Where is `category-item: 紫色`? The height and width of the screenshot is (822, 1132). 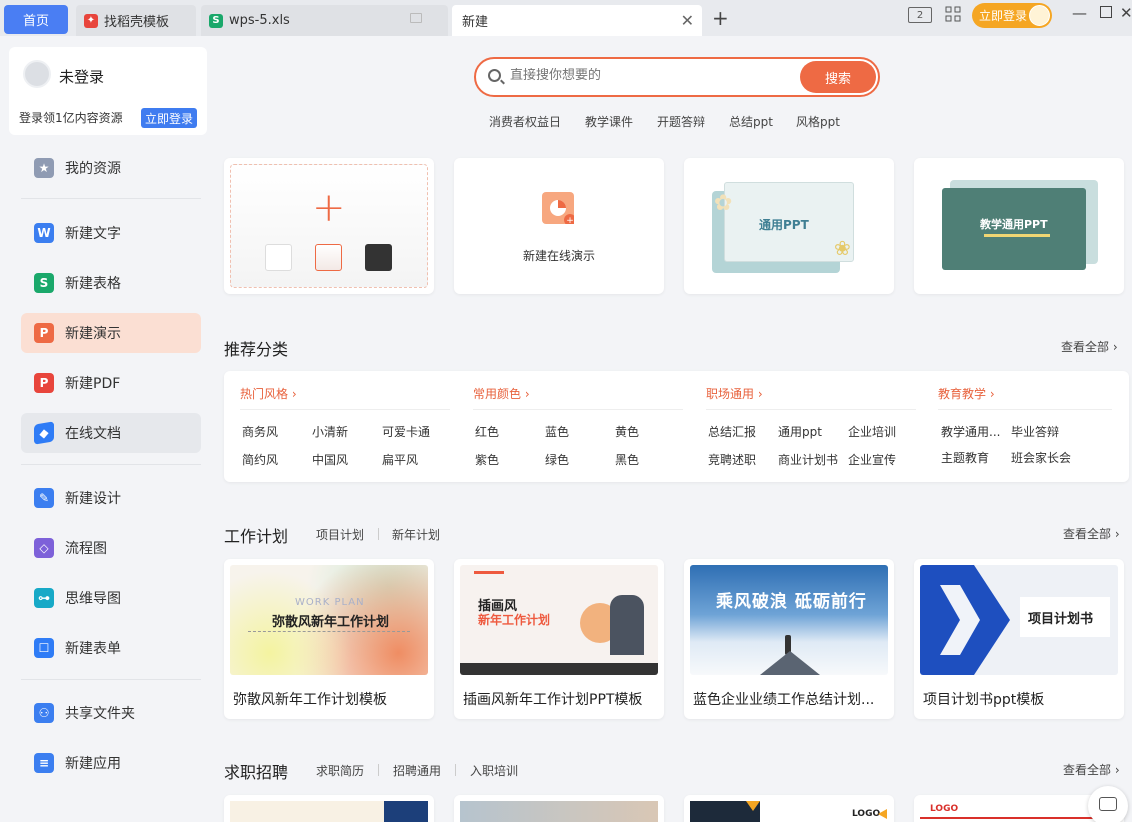
category-item: 紫色 is located at coordinates (487, 459).